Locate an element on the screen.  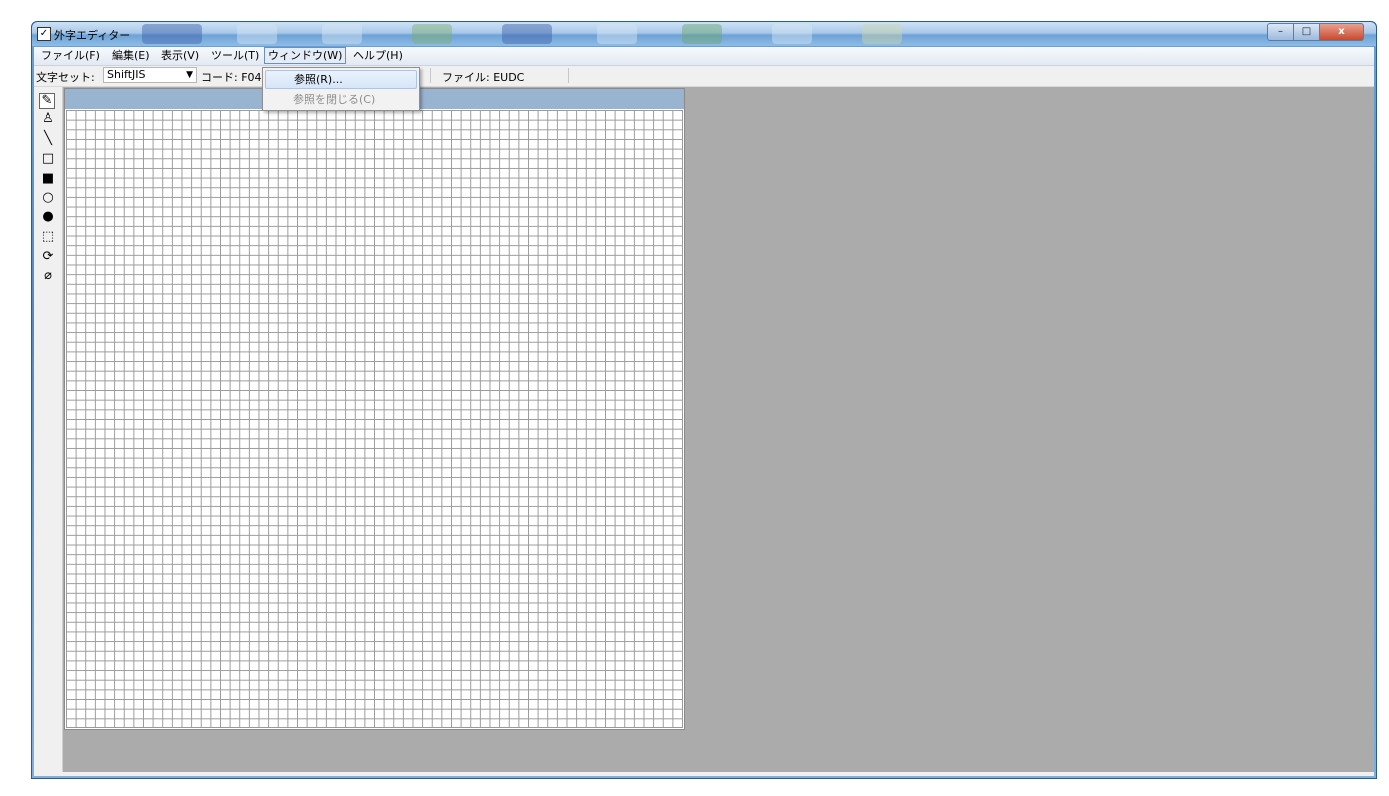
freeform-select-tool: ⟳ is located at coordinates (48, 257).